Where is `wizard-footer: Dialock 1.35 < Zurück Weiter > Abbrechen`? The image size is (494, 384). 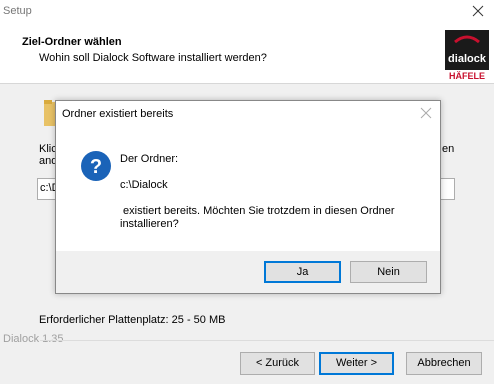
wizard-footer: Dialock 1.35 < Zurück Weiter > Abbrechen is located at coordinates (247, 357).